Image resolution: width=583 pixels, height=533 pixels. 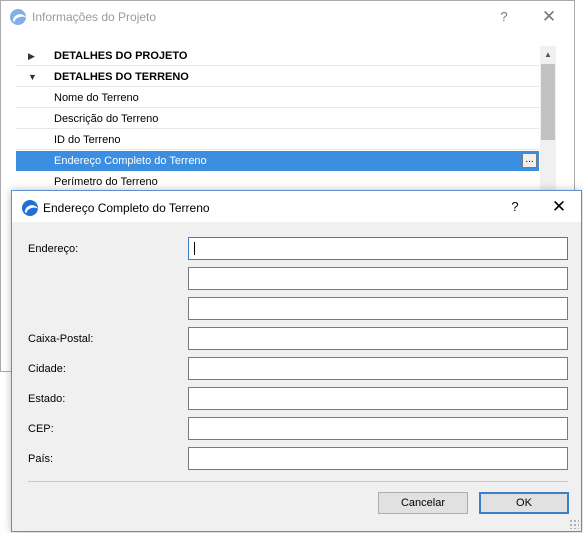 I want to click on tree-item-label: Descrição do Terreno, so click(x=106, y=119).